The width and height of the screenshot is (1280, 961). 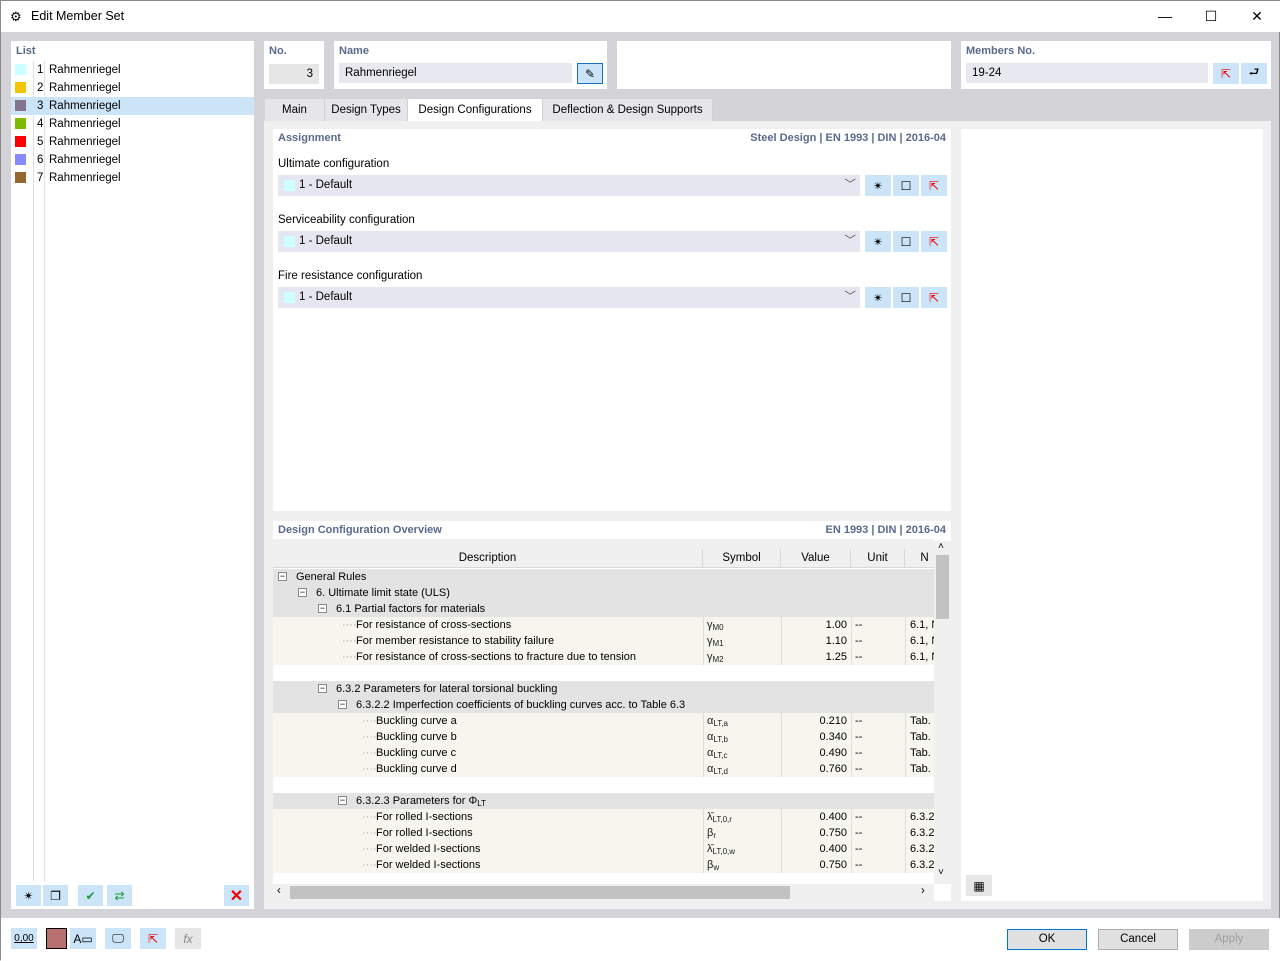 What do you see at coordinates (1226, 73) in the screenshot?
I see `pick-members-icon: ⇱` at bounding box center [1226, 73].